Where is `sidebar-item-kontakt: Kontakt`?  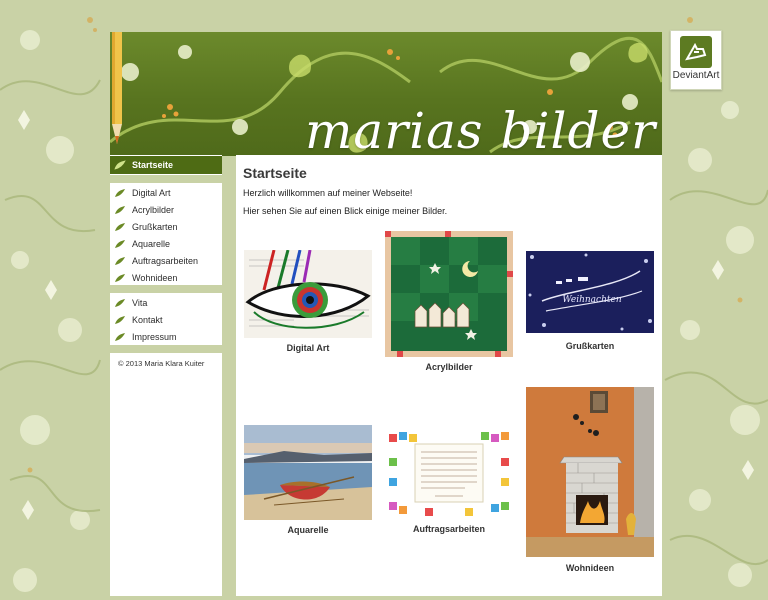 sidebar-item-kontakt: Kontakt is located at coordinates (166, 319).